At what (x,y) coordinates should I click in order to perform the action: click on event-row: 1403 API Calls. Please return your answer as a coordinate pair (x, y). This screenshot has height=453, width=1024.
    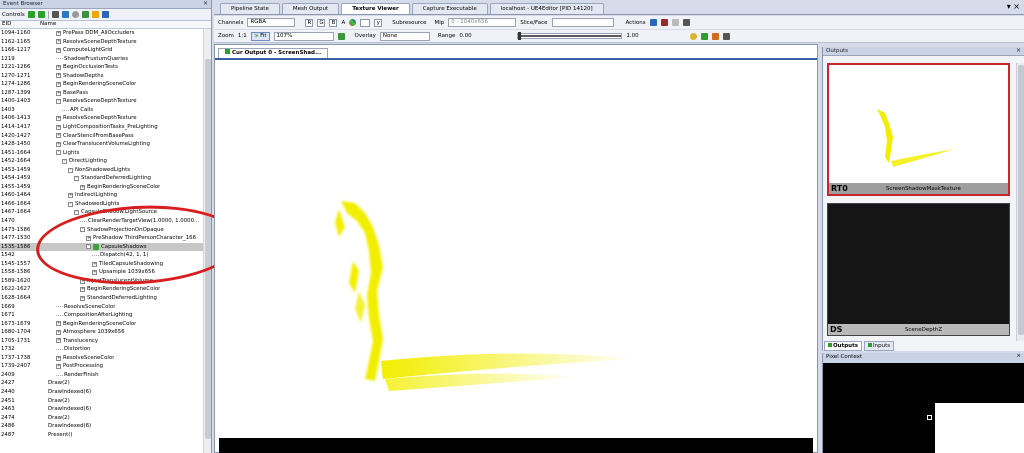
    Looking at the image, I should click on (102, 110).